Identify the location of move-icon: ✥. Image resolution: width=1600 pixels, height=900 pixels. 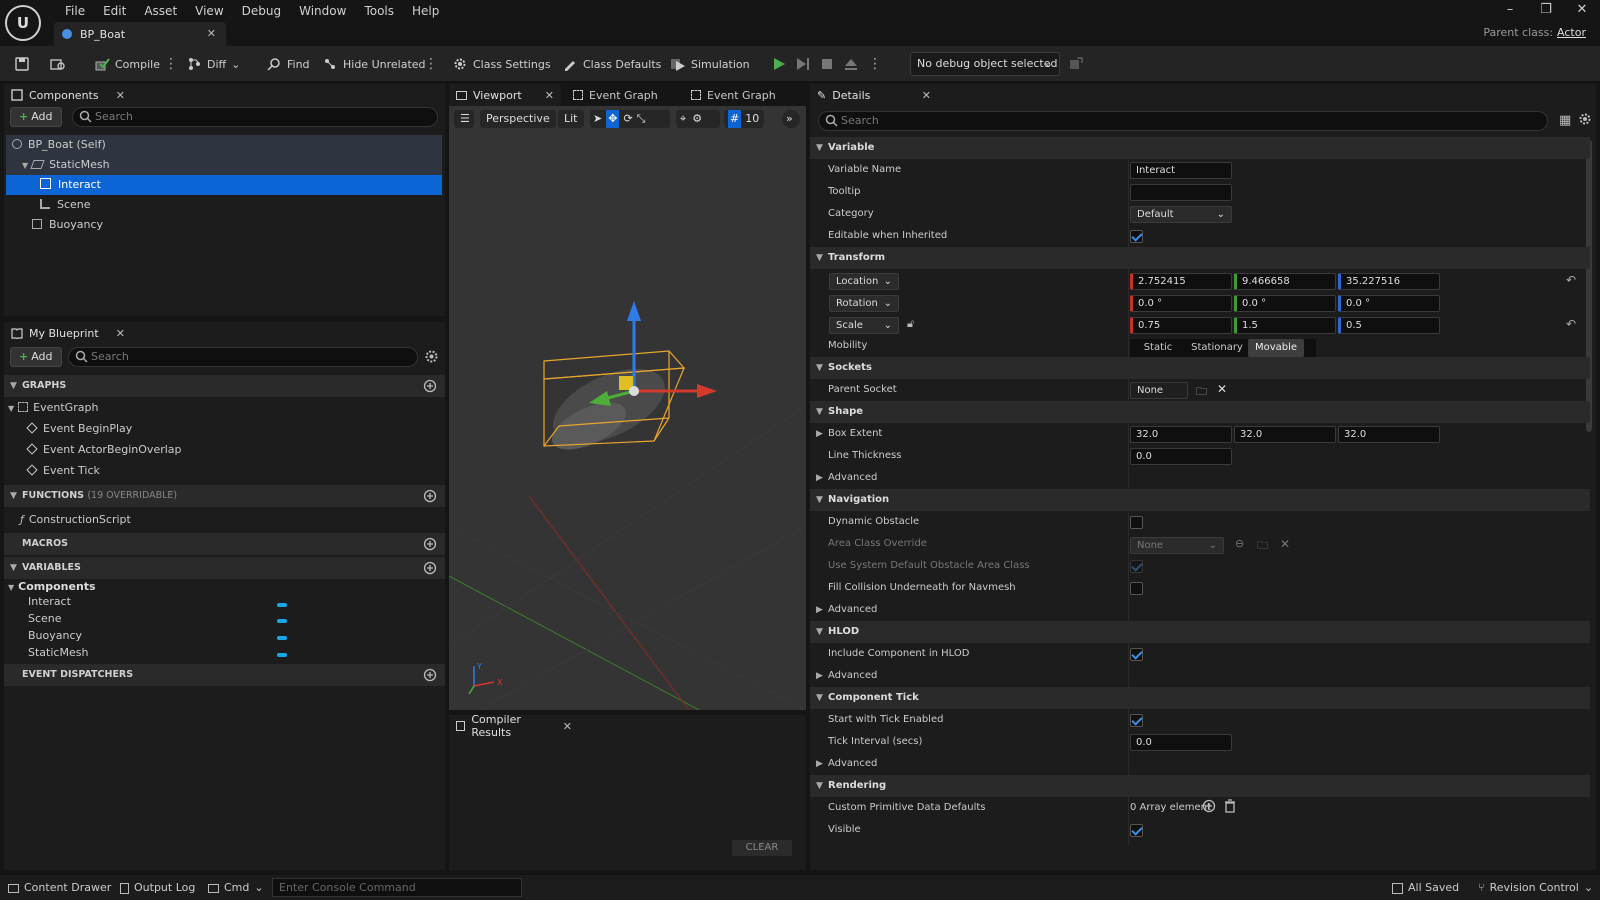
(613, 119).